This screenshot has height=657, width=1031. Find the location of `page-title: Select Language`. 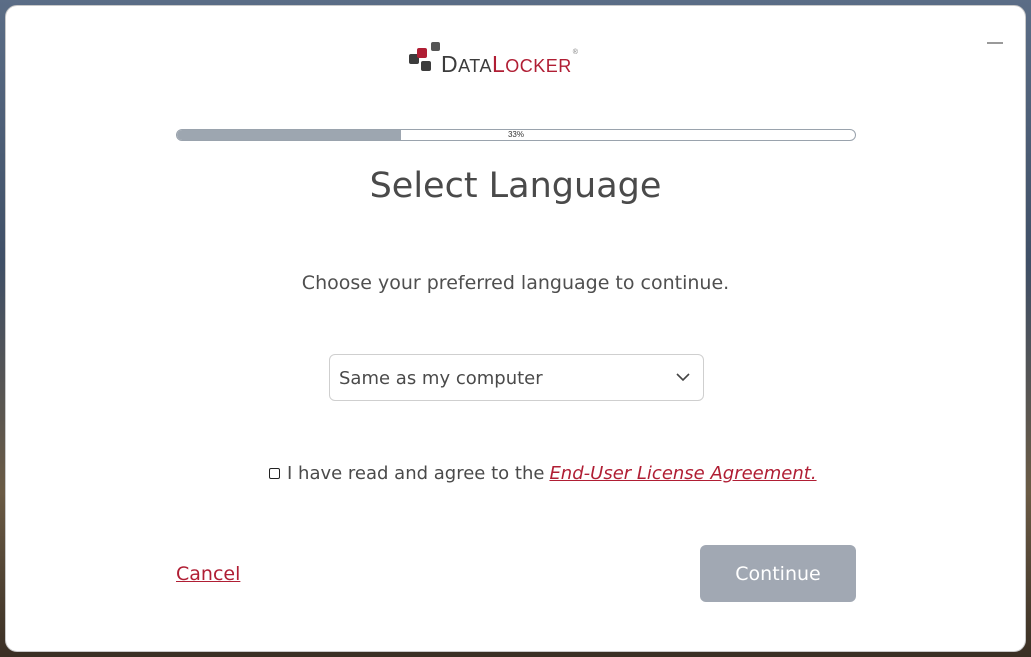

page-title: Select Language is located at coordinates (515, 186).